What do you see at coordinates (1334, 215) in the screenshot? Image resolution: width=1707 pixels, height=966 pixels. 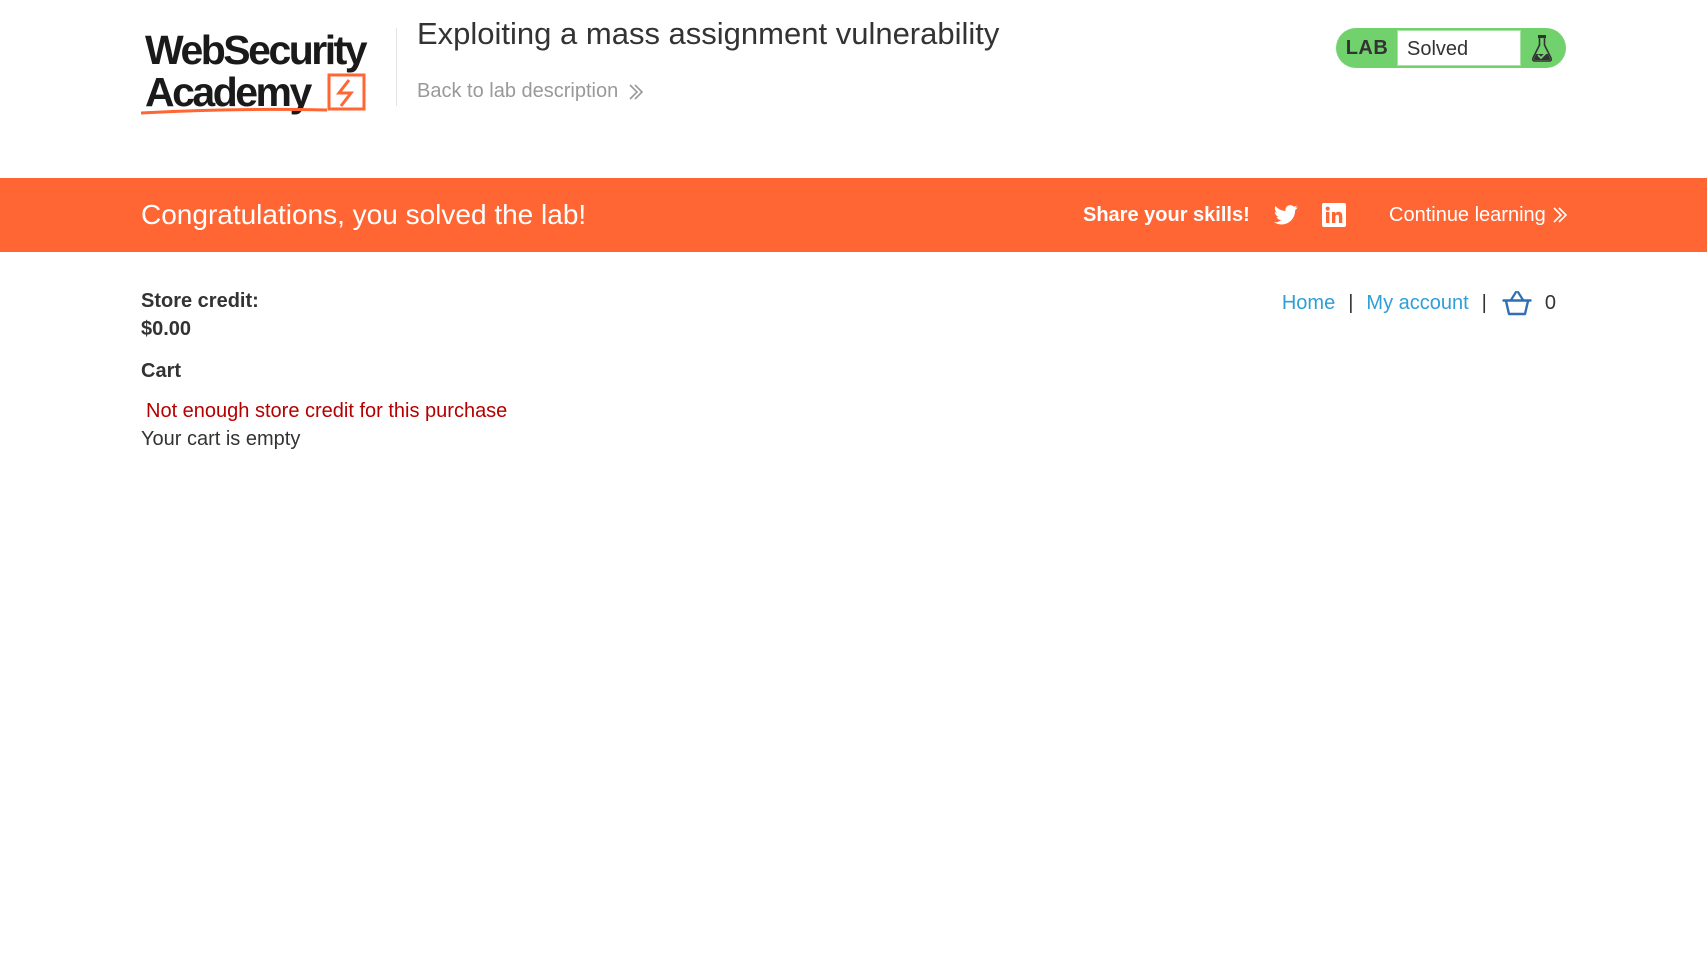 I see `linkedin-icon` at bounding box center [1334, 215].